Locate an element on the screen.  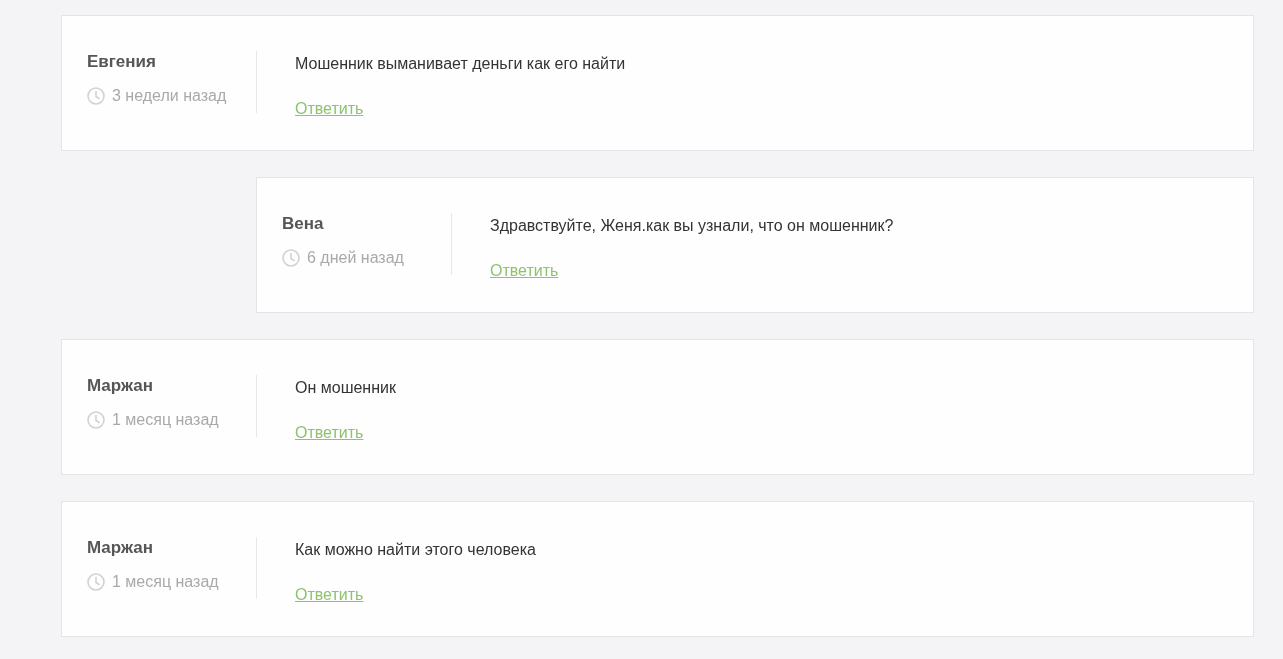
comment-time: 6 дней назад is located at coordinates (355, 258).